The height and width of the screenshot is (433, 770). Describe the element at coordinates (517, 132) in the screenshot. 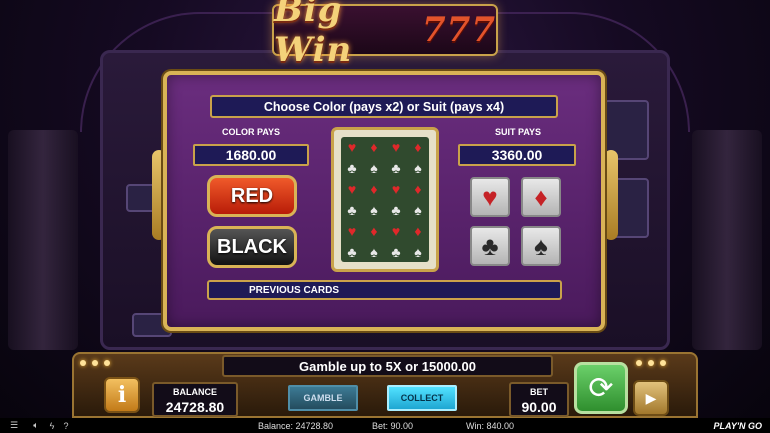

I see `suit-pays-label: SUIT PAYS` at that location.